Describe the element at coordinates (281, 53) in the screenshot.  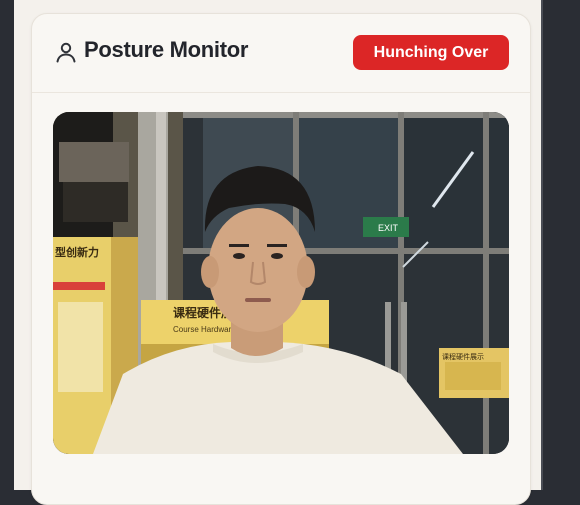
I see `card-header: Posture Monitor Hunching Over` at that location.